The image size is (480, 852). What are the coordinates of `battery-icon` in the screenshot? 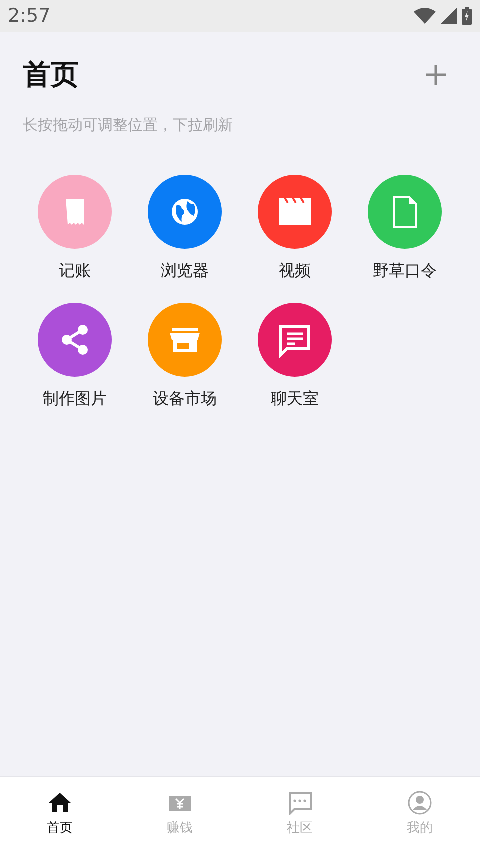 It's located at (467, 16).